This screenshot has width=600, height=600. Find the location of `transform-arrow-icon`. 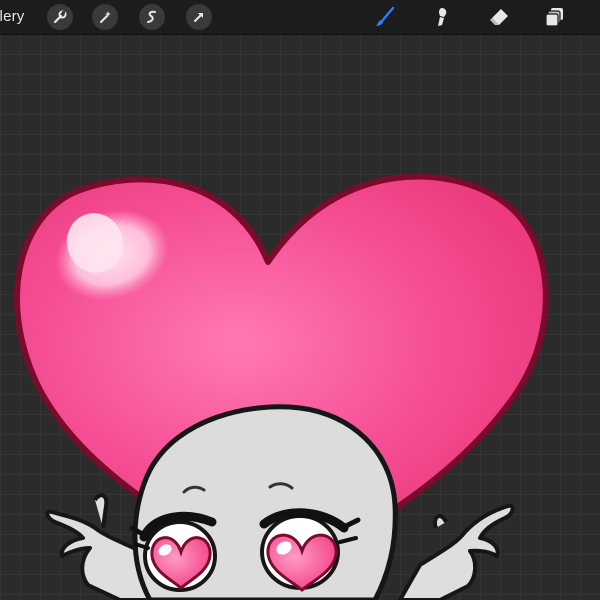

transform-arrow-icon is located at coordinates (199, 17).